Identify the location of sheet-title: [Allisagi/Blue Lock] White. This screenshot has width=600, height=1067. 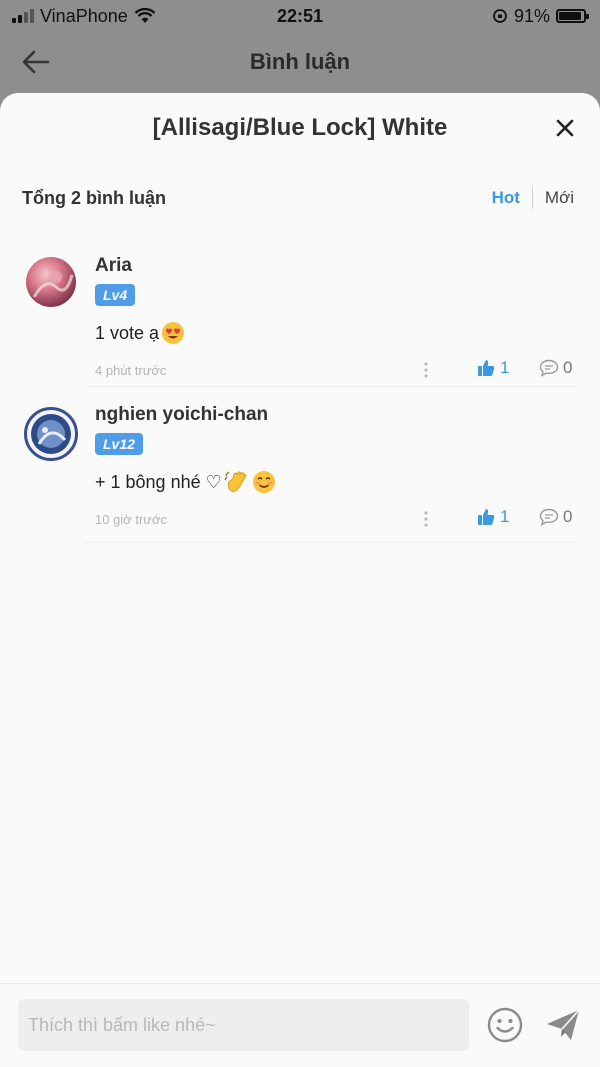
(300, 127).